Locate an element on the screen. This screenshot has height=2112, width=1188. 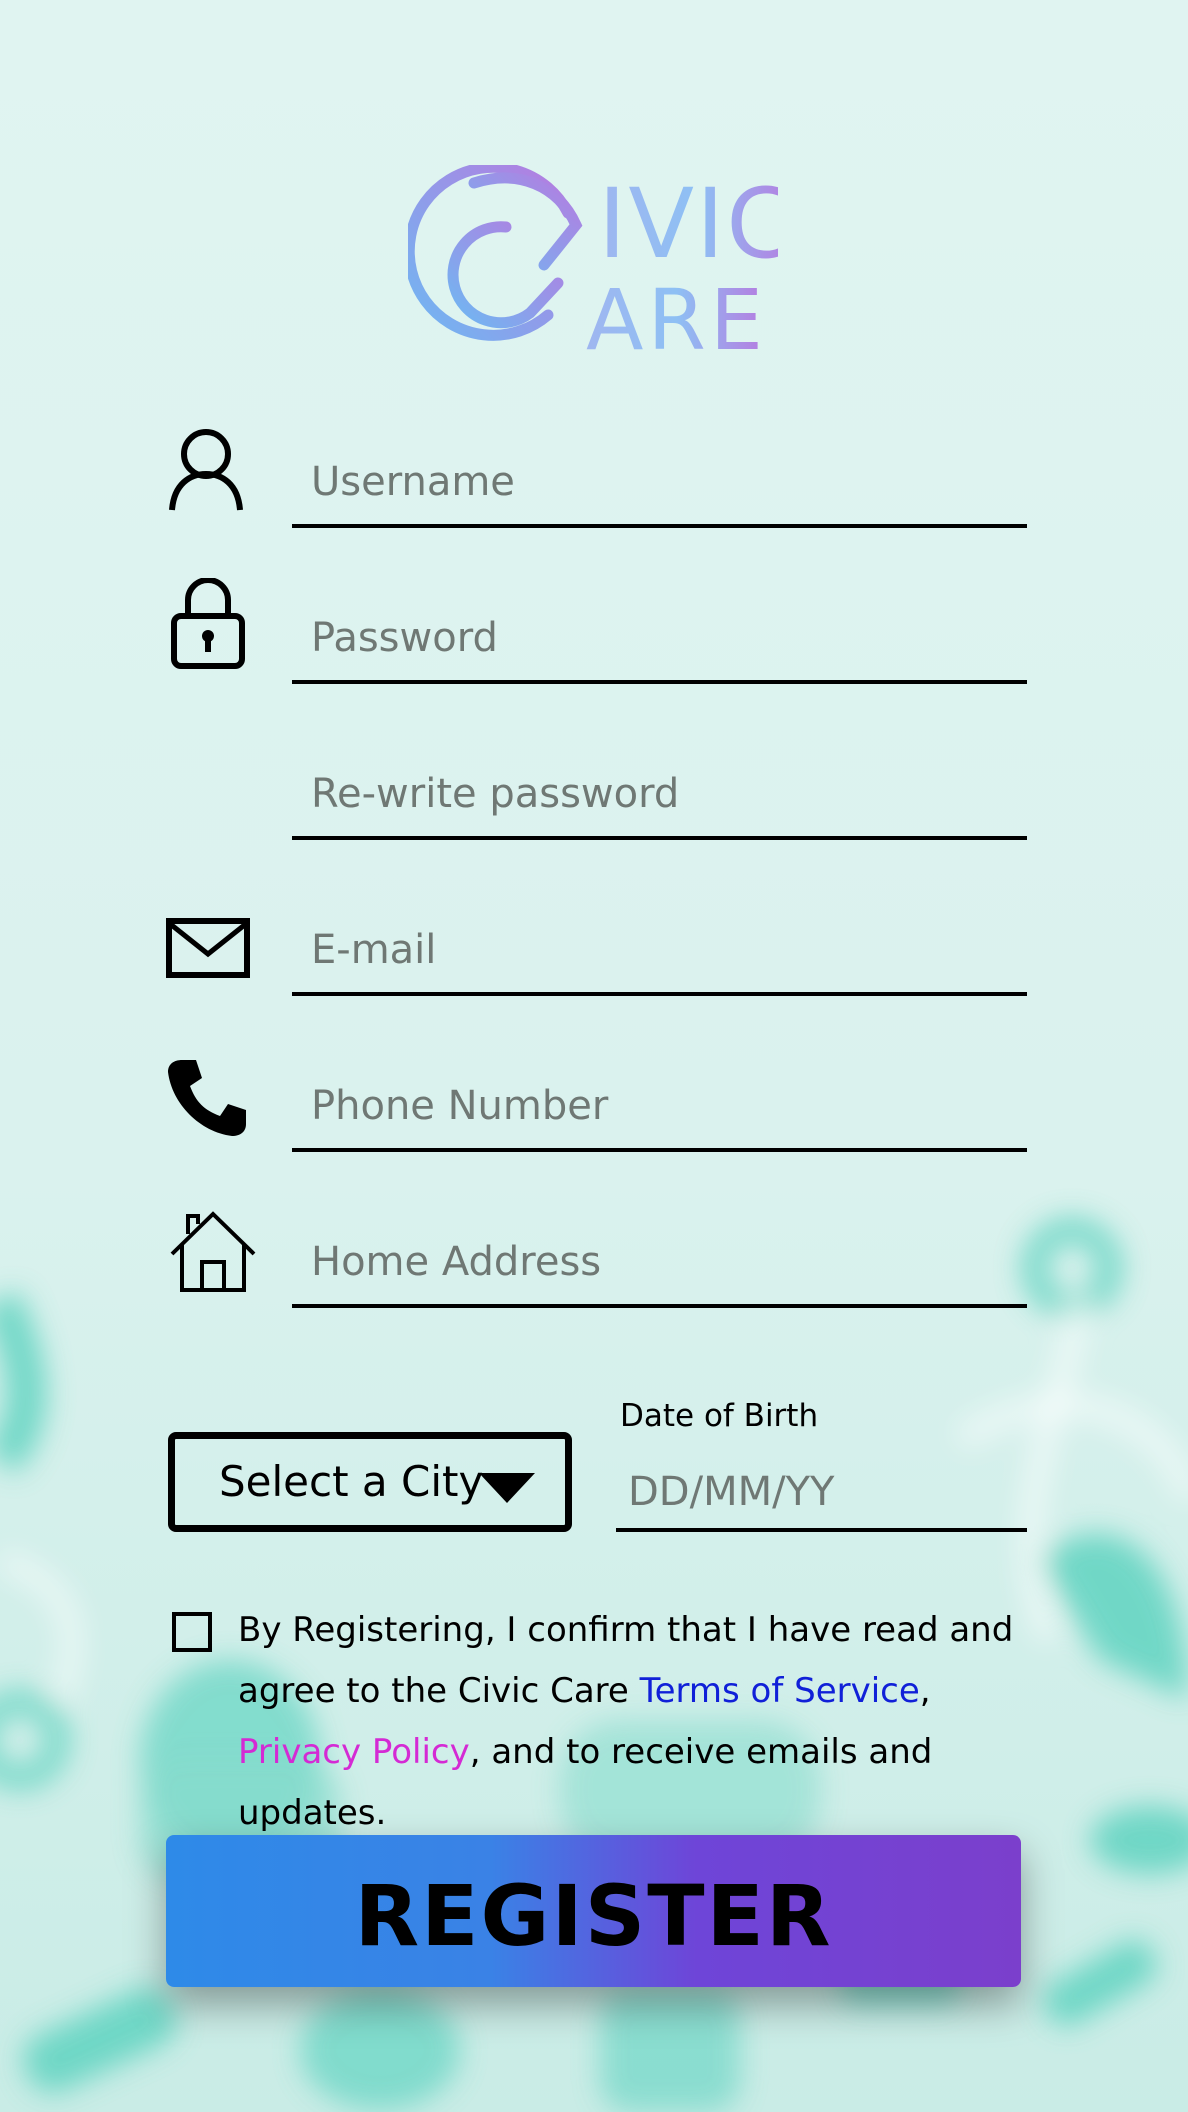
dob-input is located at coordinates (823, 1492).